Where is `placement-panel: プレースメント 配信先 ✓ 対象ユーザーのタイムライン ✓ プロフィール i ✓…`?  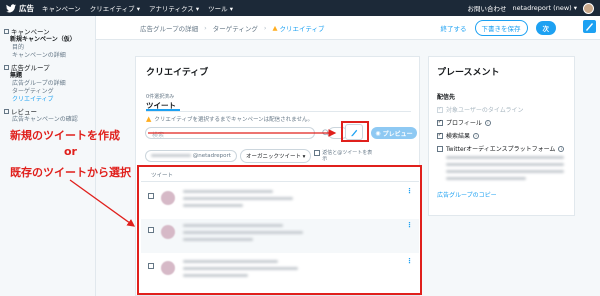
placement-panel: プレースメント 配信先 ✓ 対象ユーザーのタイムライン ✓ プロフィール i ✓… is located at coordinates (501, 136).